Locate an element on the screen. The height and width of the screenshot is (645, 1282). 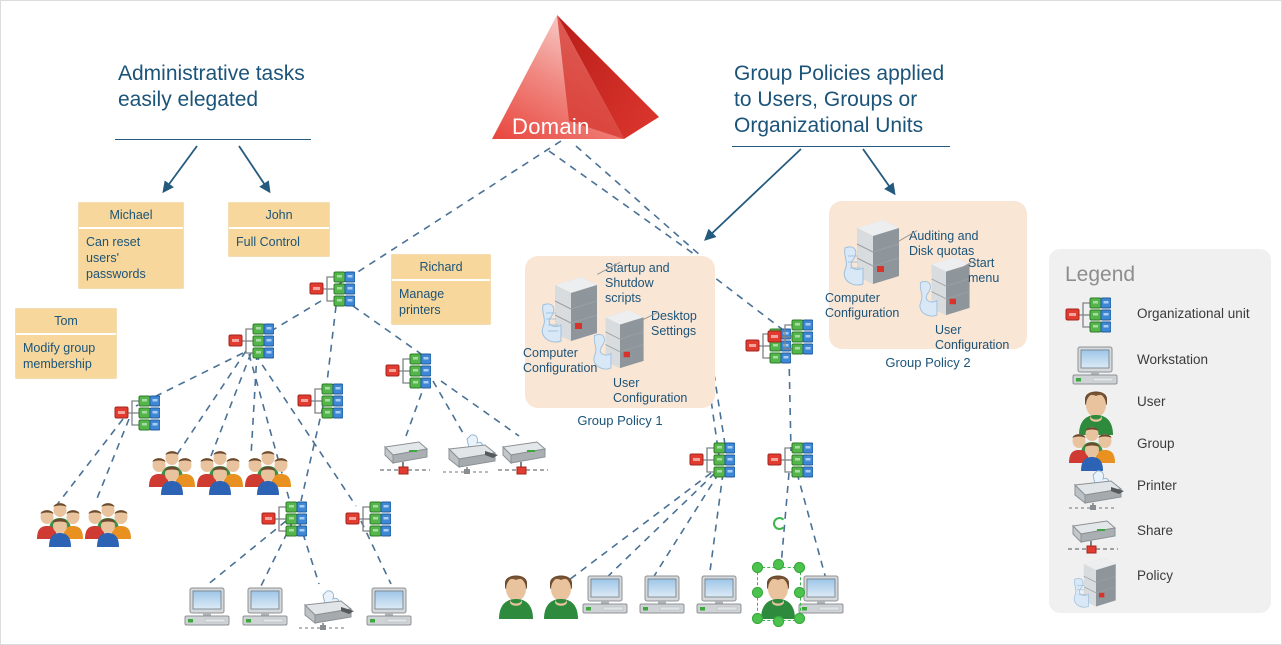
note-tom: Tom Modify group membership is located at coordinates (66, 343).